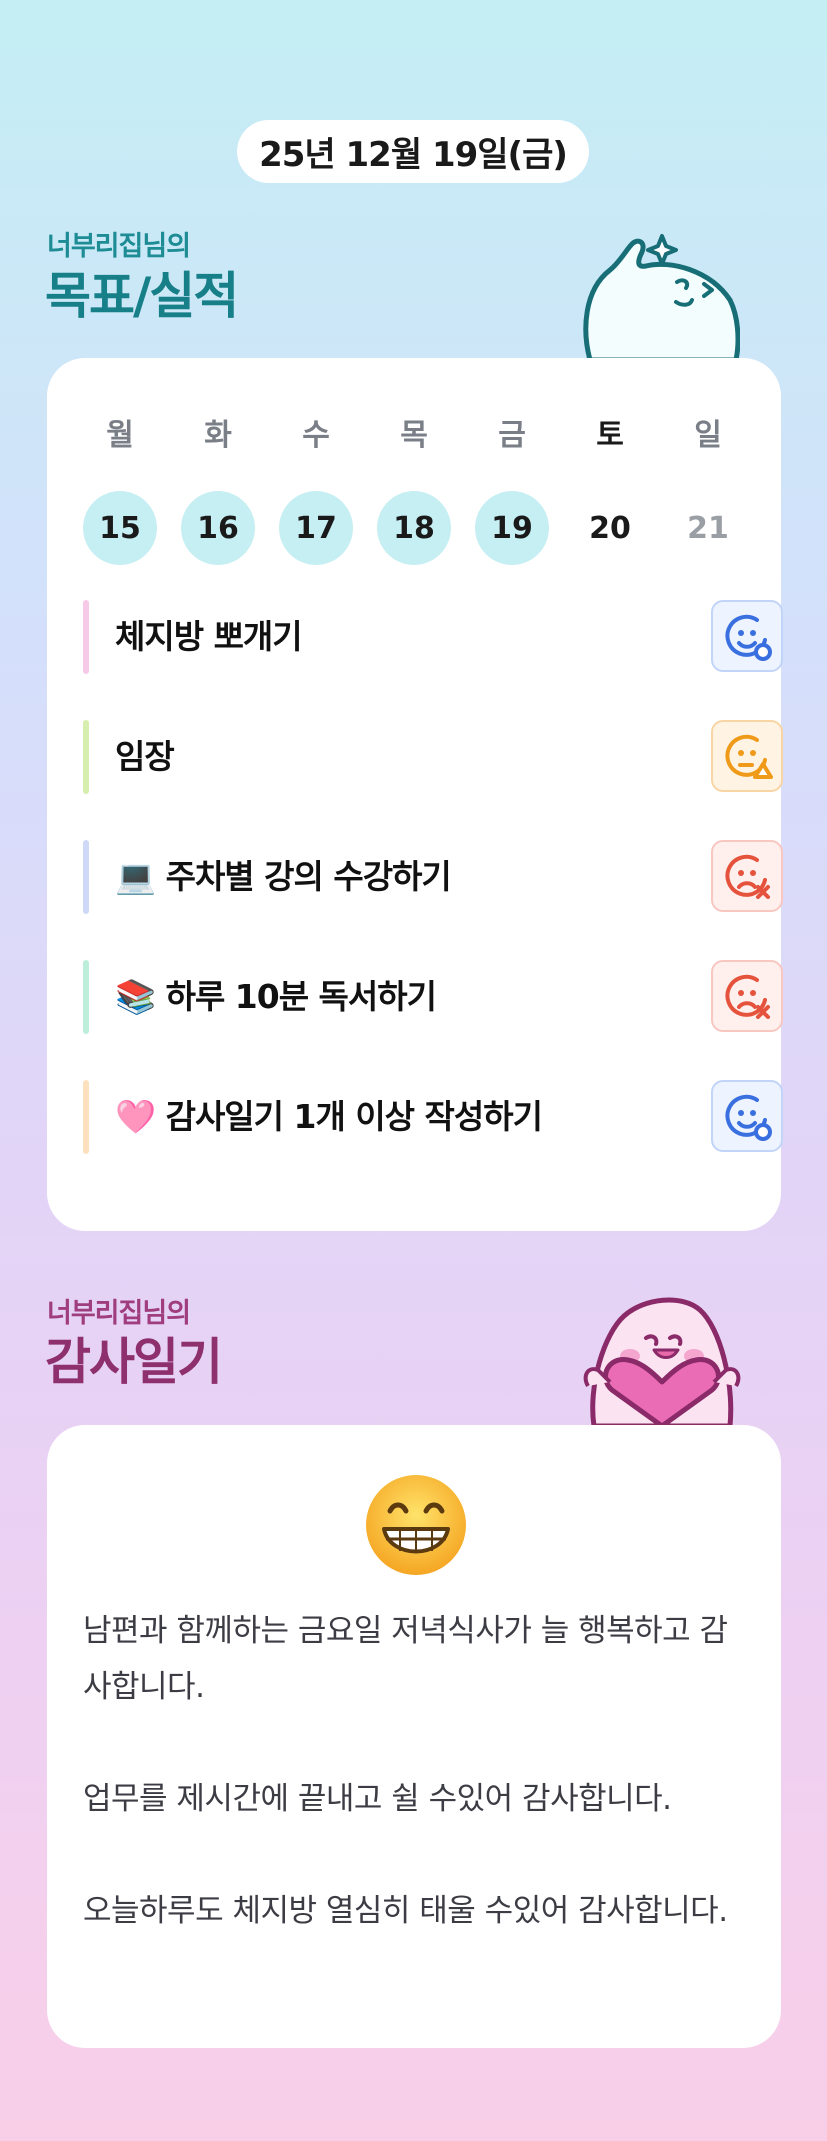 Image resolution: width=827 pixels, height=2141 pixels. Describe the element at coordinates (218, 435) in the screenshot. I see `day-tue-label: 화` at that location.